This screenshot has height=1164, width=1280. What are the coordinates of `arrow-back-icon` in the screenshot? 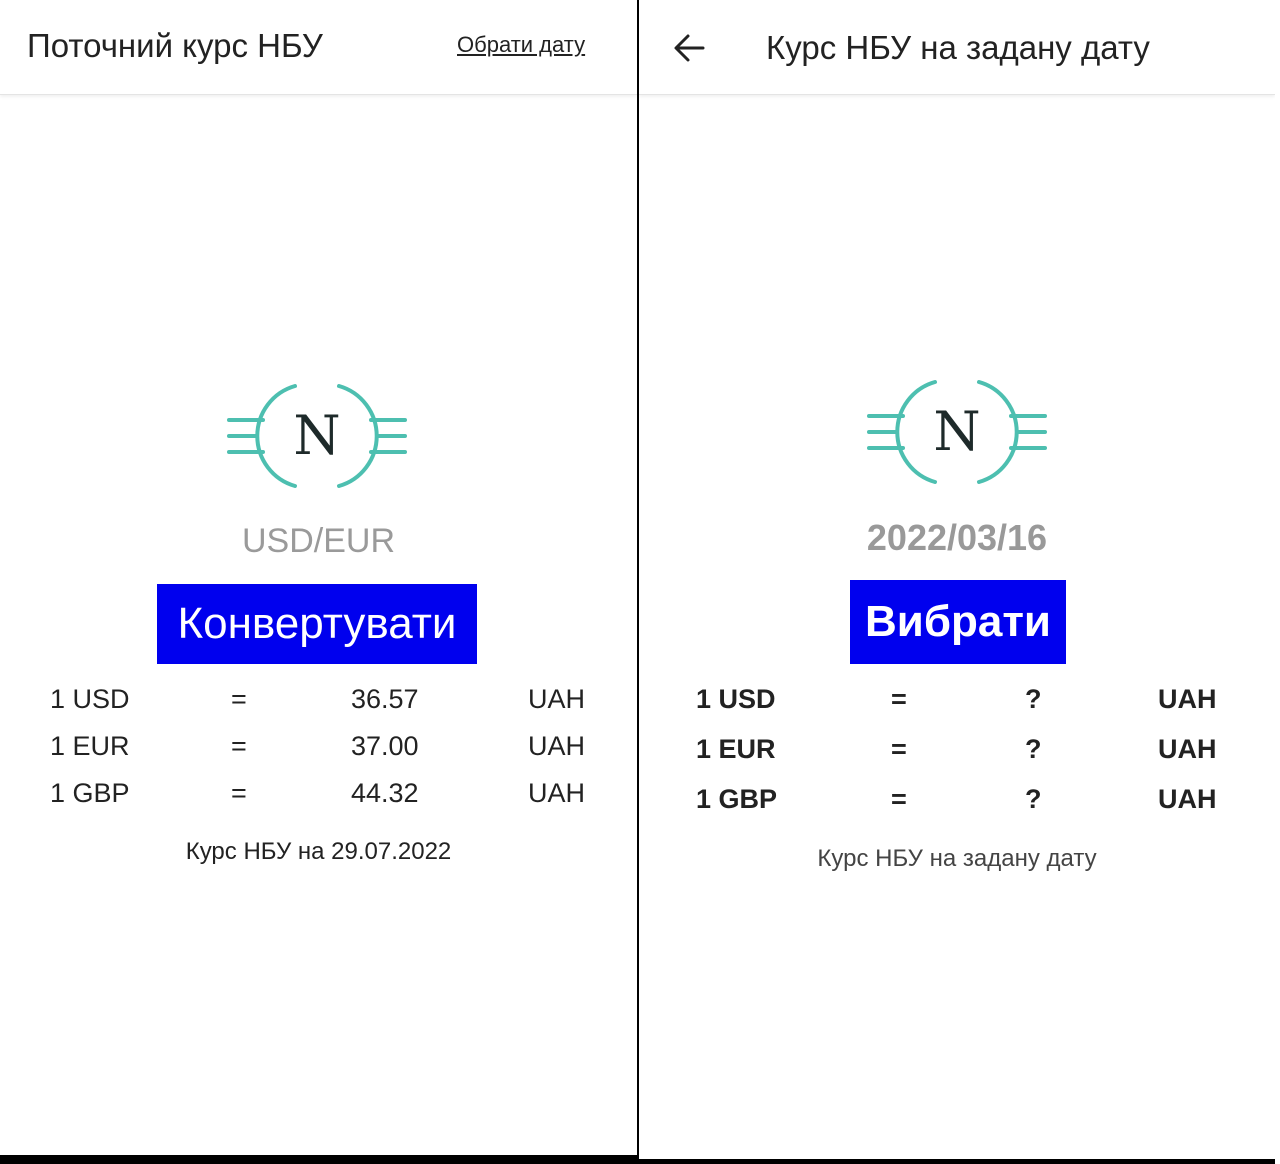 It's located at (689, 48).